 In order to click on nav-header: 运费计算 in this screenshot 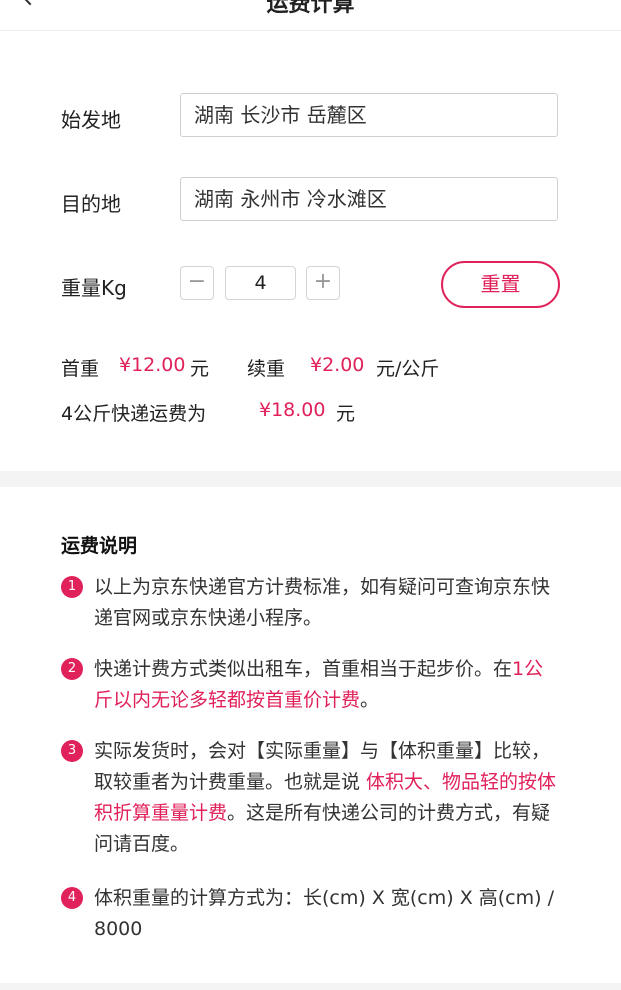, I will do `click(310, 15)`.